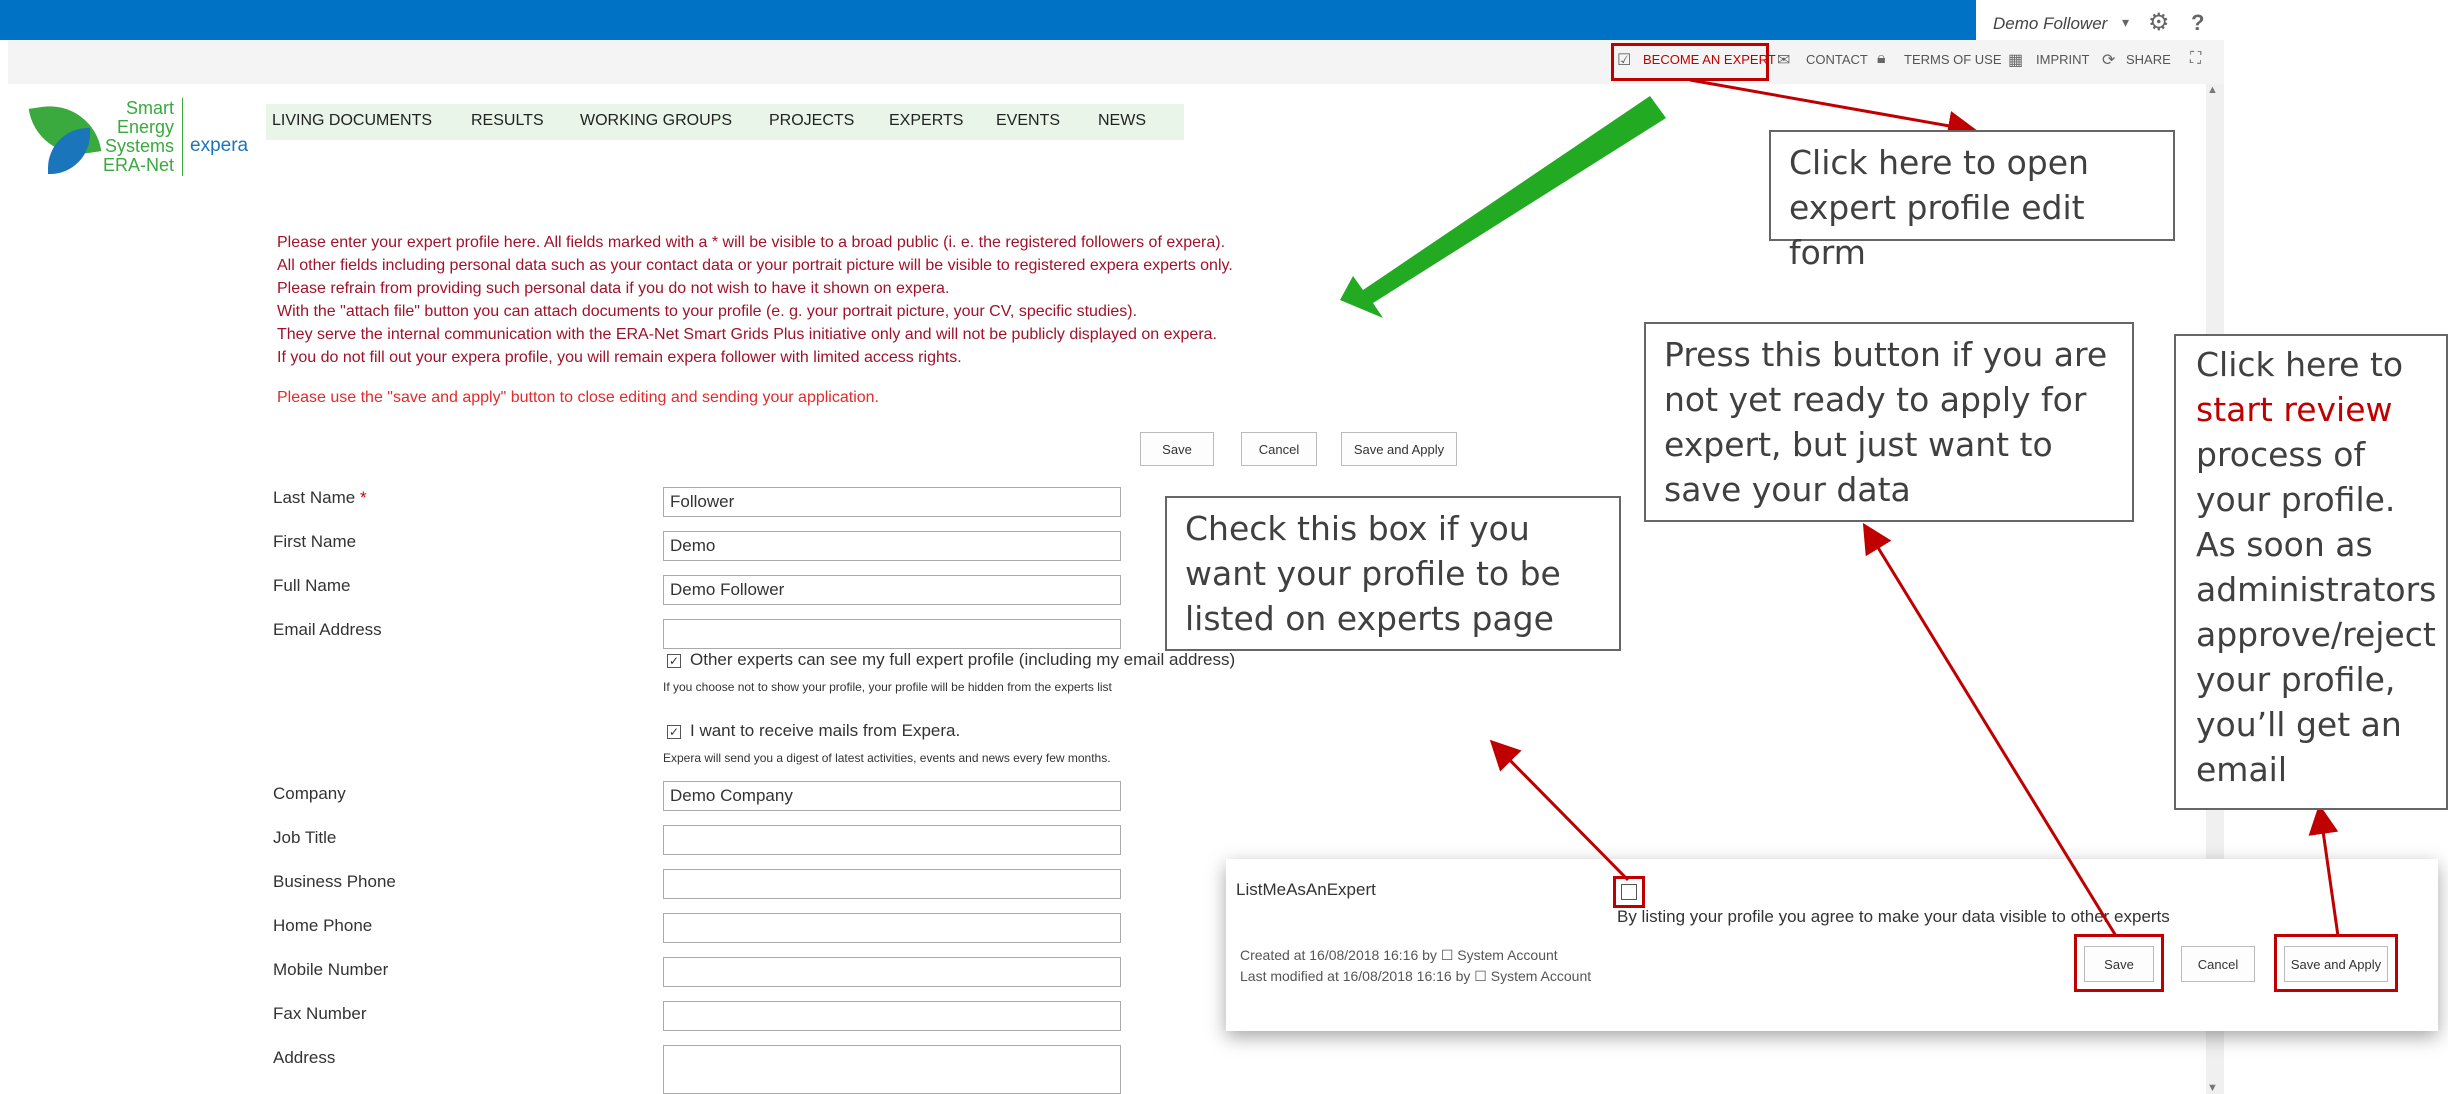 The height and width of the screenshot is (1094, 2448). I want to click on red-arrow-check-box, so click(1559, 810).